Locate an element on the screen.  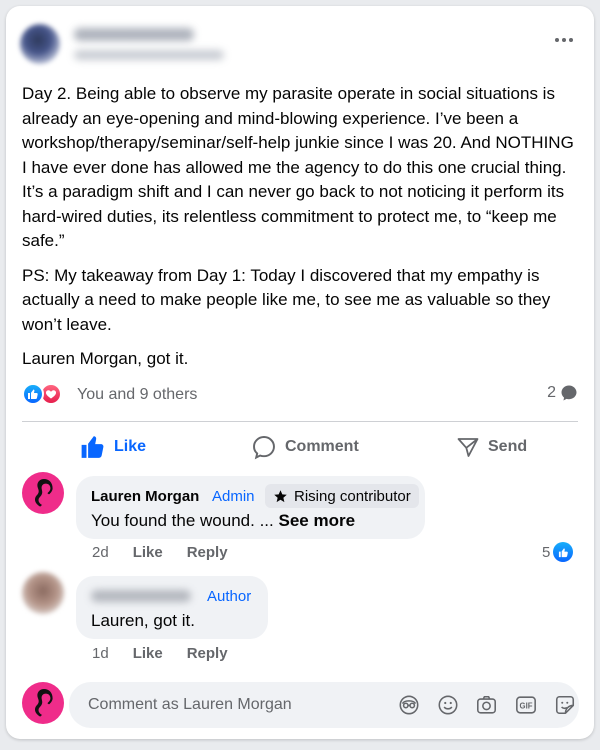
comment-button: Comment is located at coordinates (305, 447).